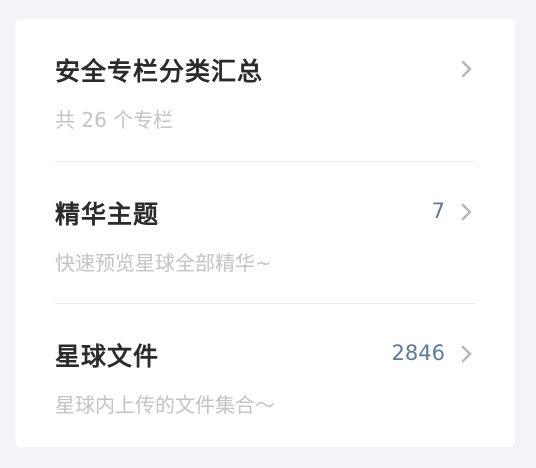 This screenshot has width=536, height=468. I want to click on item-title: 安全专栏分类汇总, so click(159, 71).